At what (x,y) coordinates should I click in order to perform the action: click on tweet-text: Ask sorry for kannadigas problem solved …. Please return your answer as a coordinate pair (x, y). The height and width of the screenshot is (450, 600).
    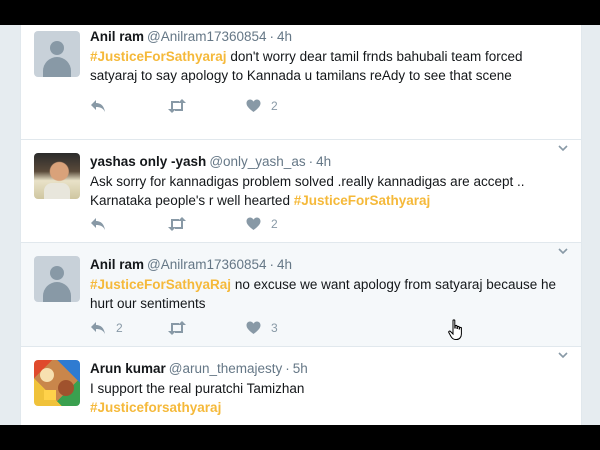
    Looking at the image, I should click on (328, 191).